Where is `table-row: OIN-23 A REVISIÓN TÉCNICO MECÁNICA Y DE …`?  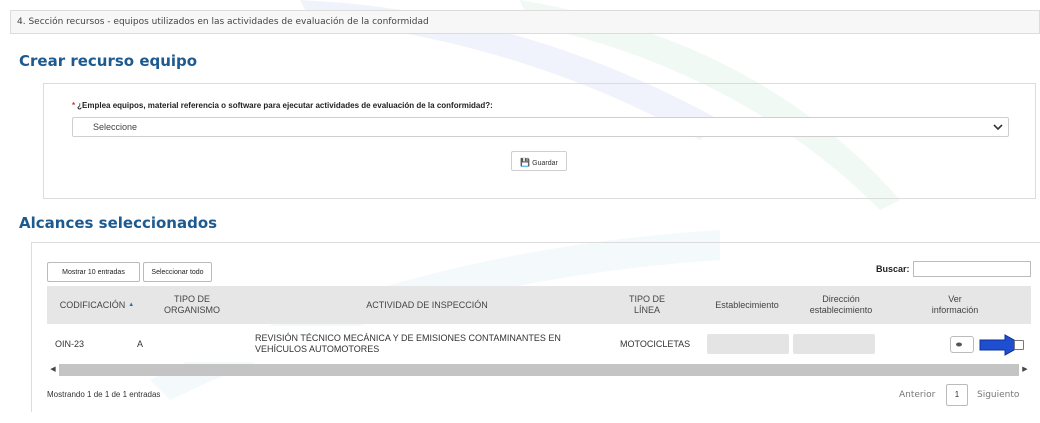
table-row: OIN-23 A REVISIÓN TÉCNICO MECÁNICA Y DE … is located at coordinates (539, 344).